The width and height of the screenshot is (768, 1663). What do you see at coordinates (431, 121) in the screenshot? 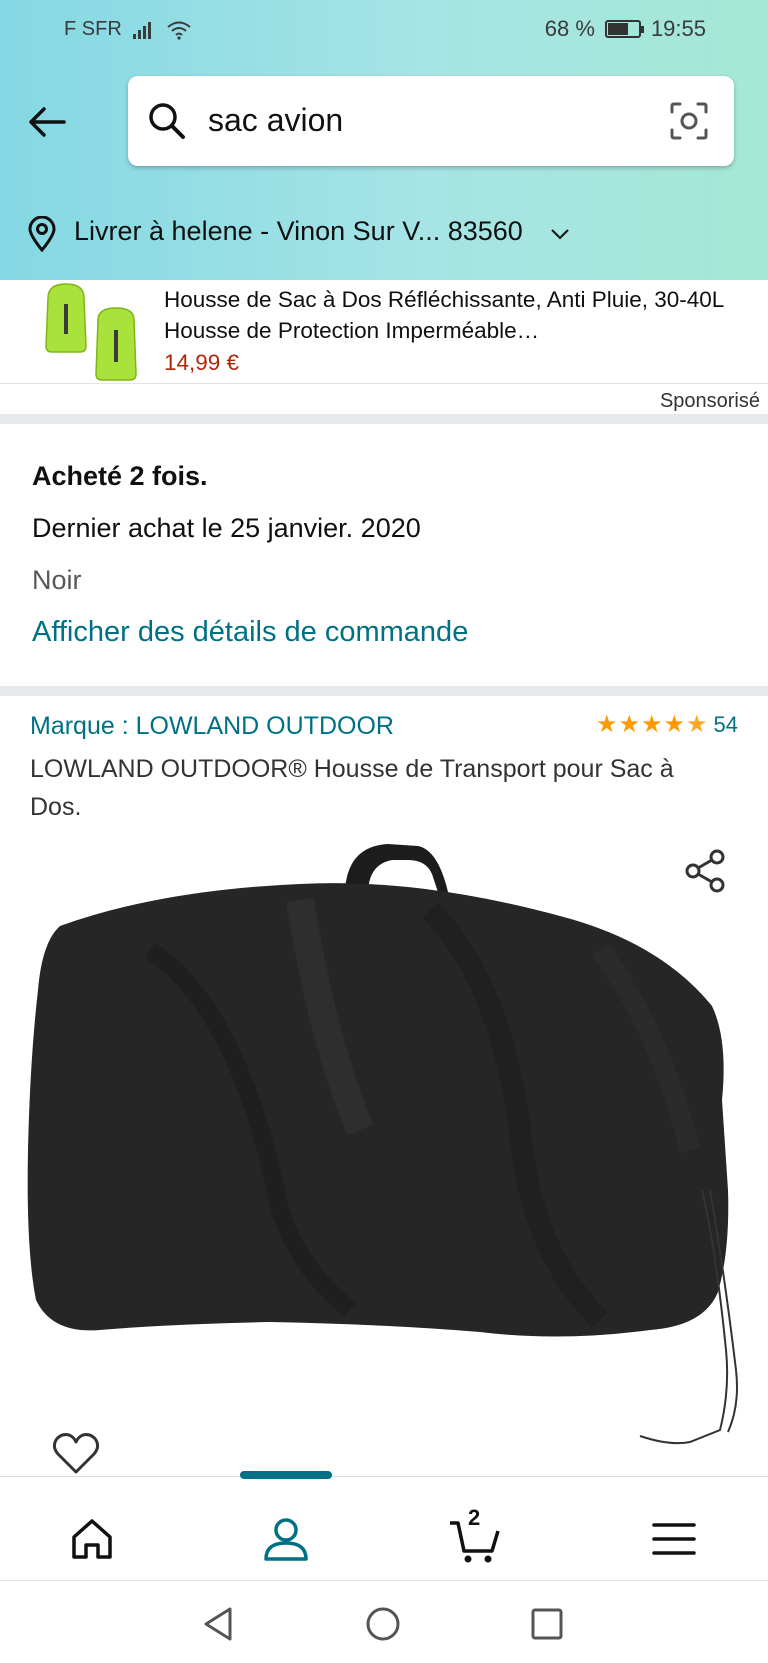
I see `search-input: sac avion` at bounding box center [431, 121].